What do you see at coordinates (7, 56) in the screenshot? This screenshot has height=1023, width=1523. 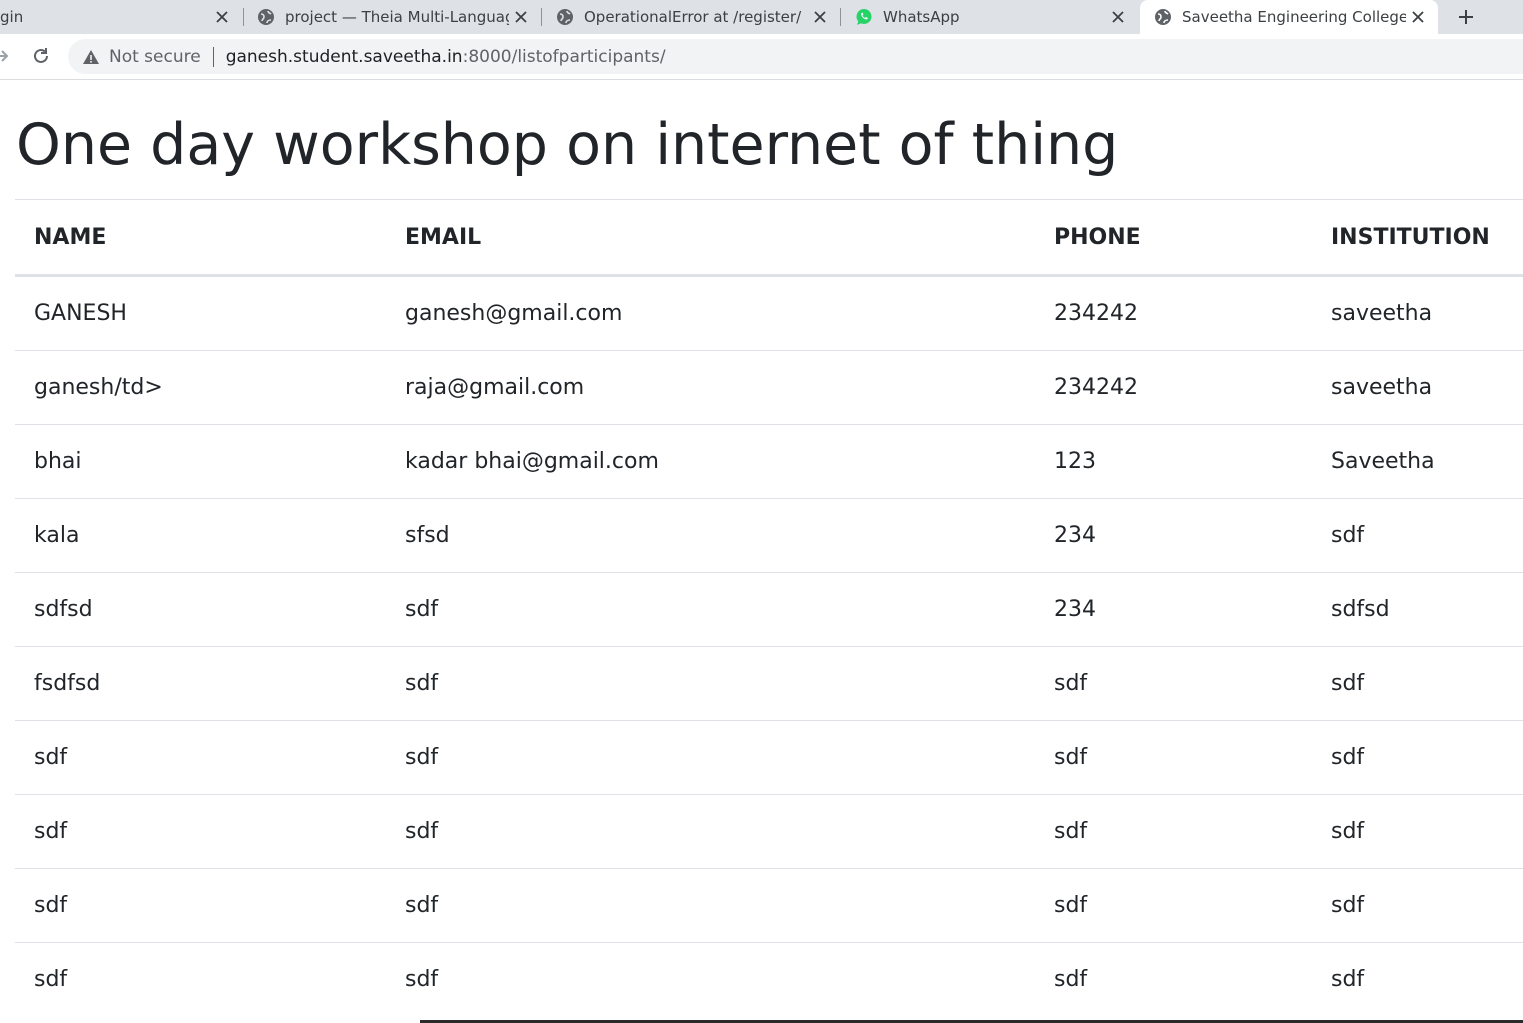 I see `forward-button` at bounding box center [7, 56].